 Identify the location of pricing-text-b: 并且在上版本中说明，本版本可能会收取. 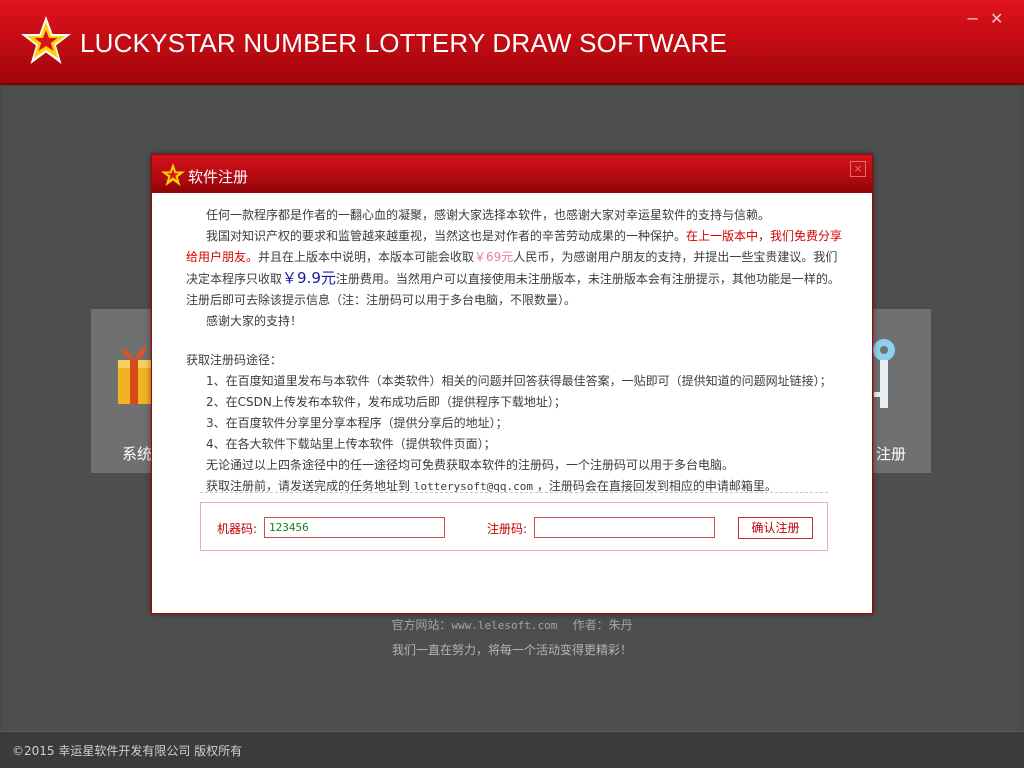
(366, 257).